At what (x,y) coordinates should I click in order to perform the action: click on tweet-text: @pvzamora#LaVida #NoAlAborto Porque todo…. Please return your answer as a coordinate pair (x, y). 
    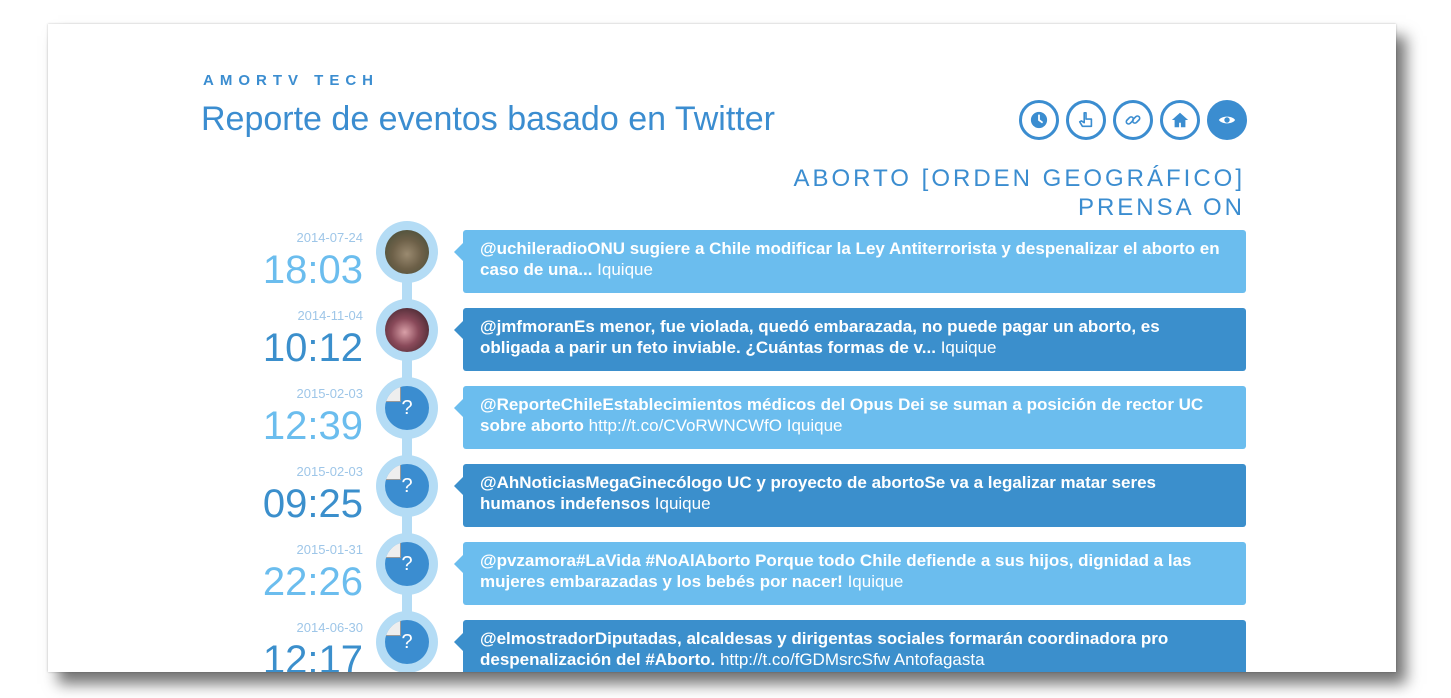
    Looking at the image, I should click on (836, 571).